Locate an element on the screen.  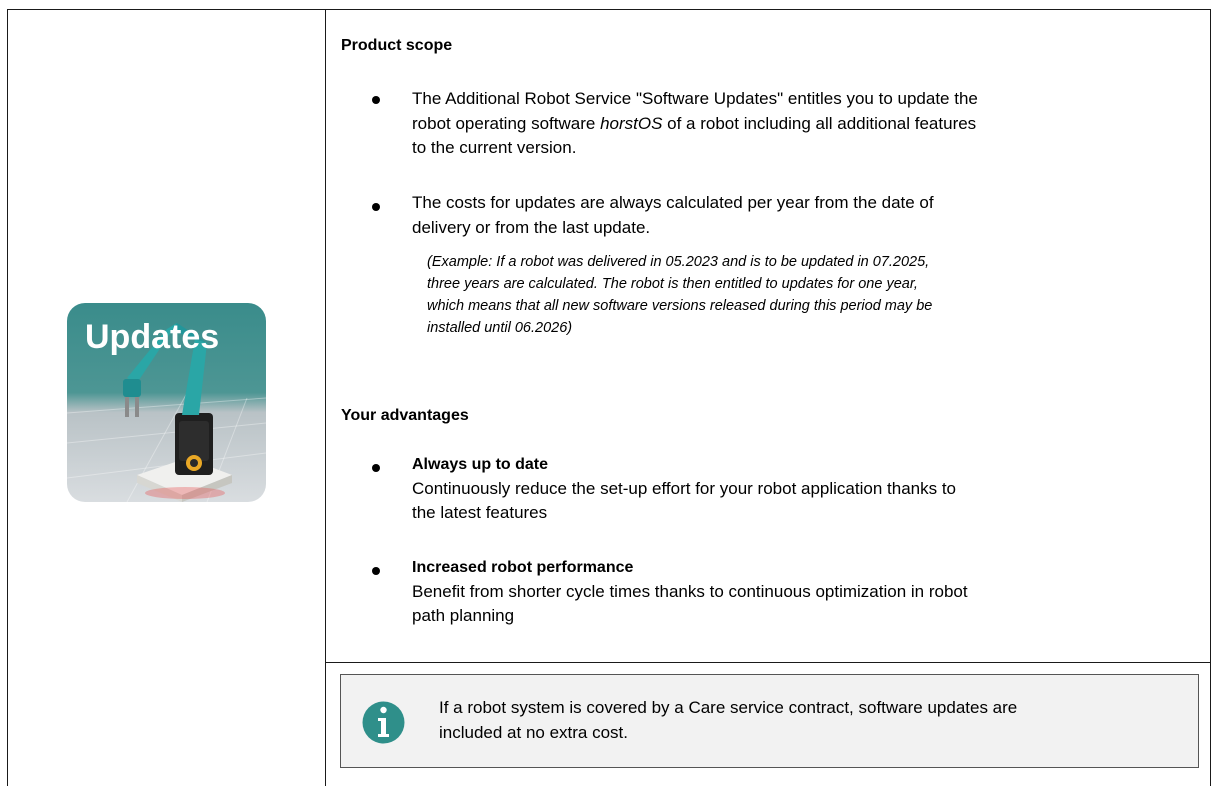
advantage2-title: Increased robot performance is located at coordinates (523, 567).